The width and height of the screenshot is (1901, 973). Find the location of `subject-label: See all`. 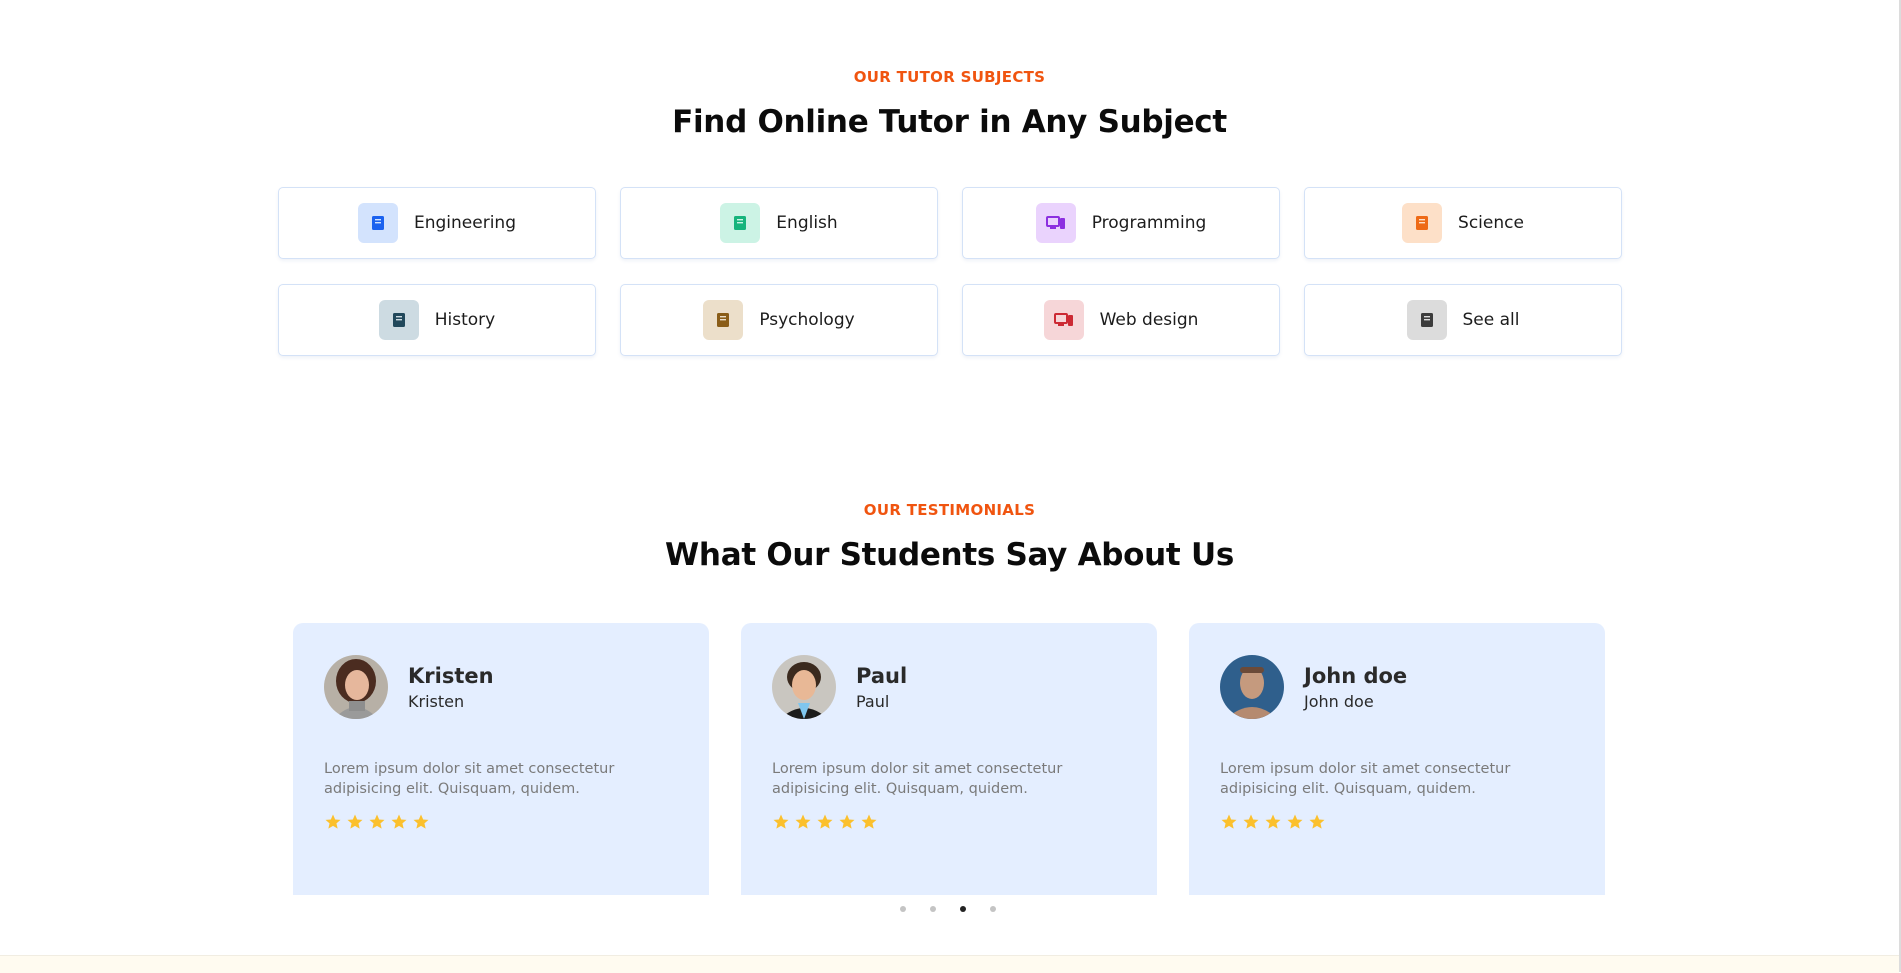

subject-label: See all is located at coordinates (1491, 320).